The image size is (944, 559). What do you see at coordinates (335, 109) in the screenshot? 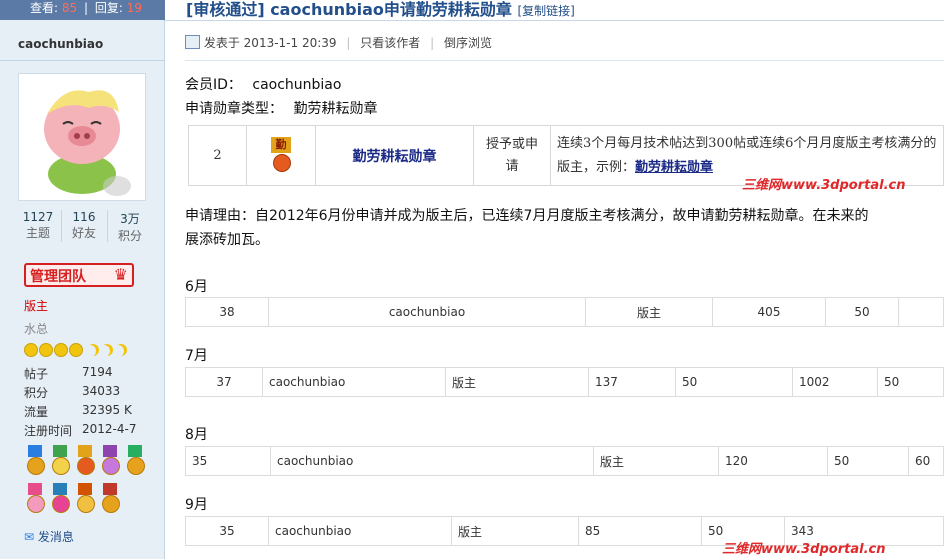
I see `medal-type-value: 勤劳耕耘勋章` at bounding box center [335, 109].